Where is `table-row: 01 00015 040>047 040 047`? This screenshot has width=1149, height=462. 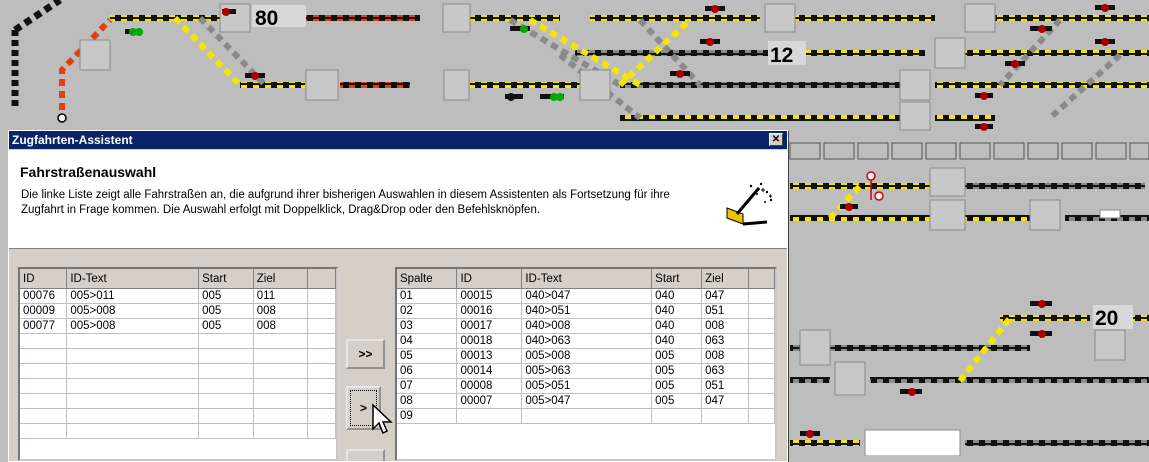
table-row: 01 00015 040>047 040 047 is located at coordinates (586, 296).